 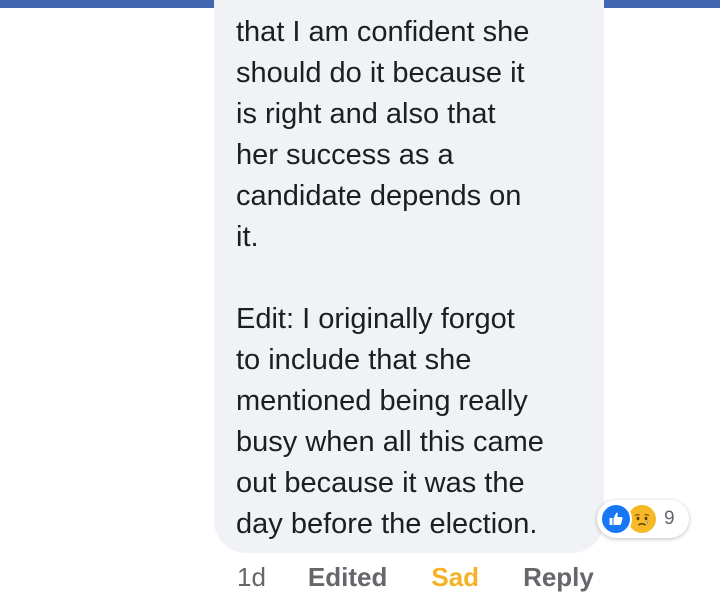 I want to click on like-icon, so click(x=616, y=519).